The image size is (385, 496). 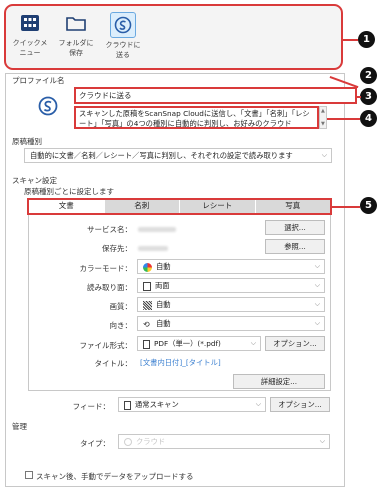 I want to click on quick-menu-label: クイックメ ニュー, so click(x=30, y=48).